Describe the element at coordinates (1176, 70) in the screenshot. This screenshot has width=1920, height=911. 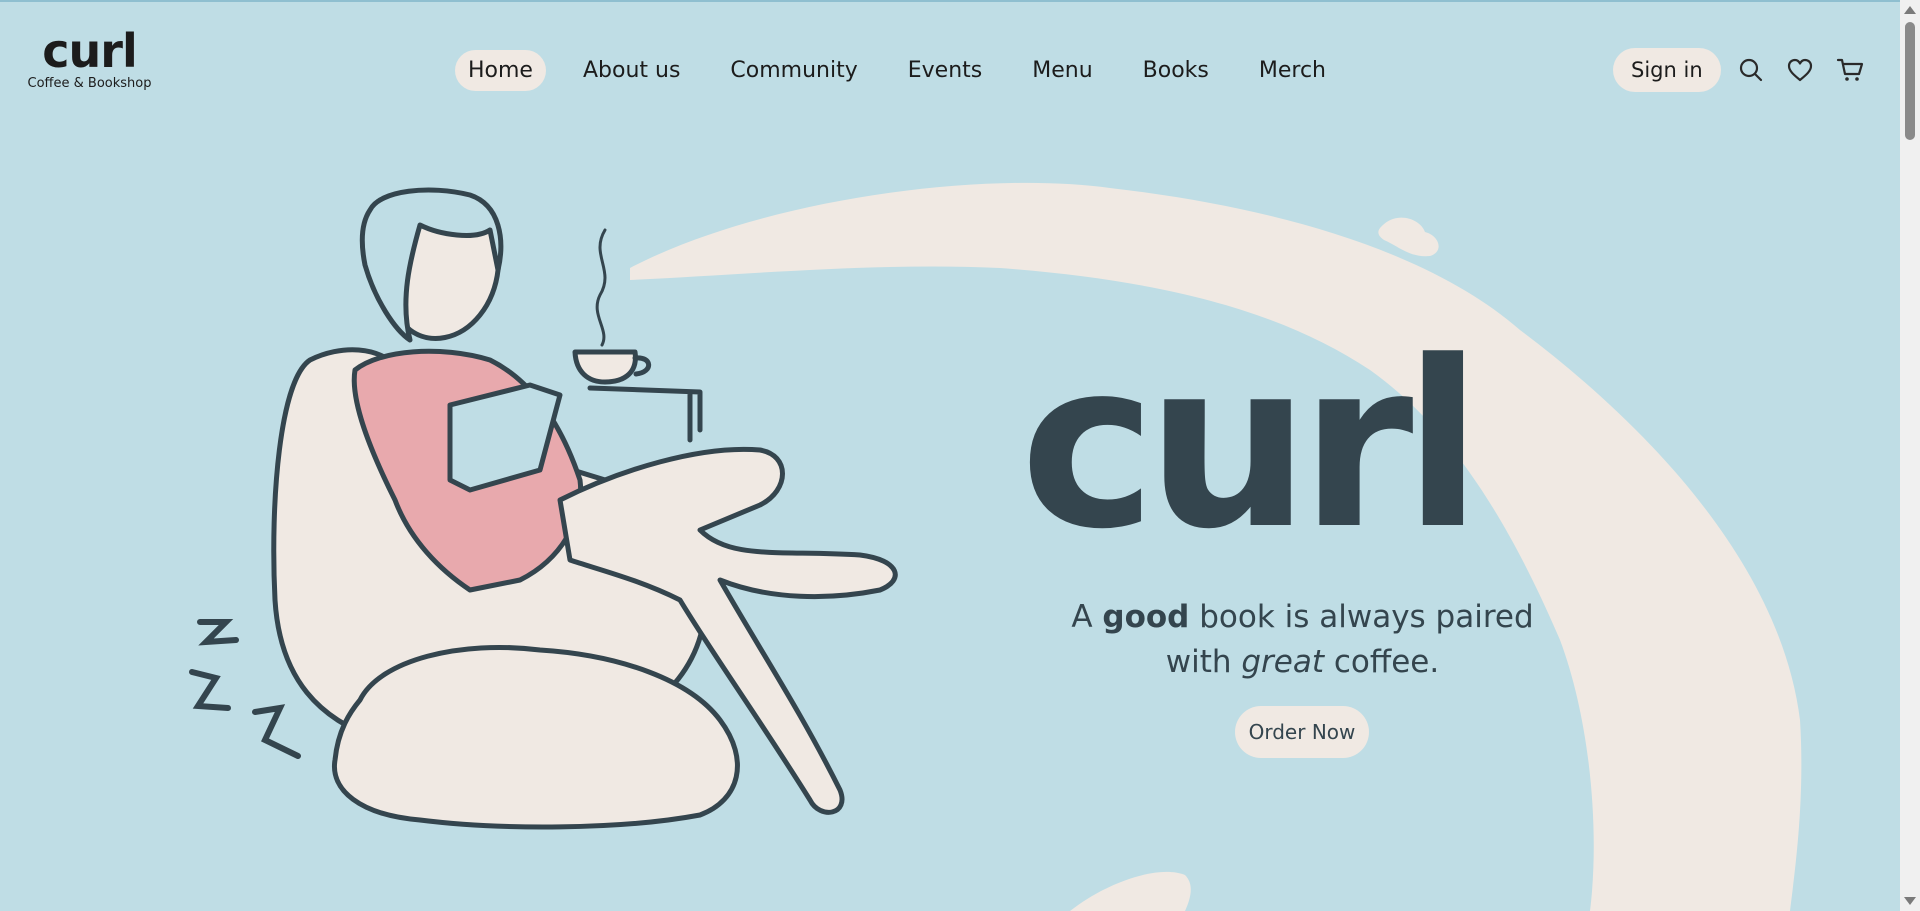
I see `nav-item-books: Books` at that location.